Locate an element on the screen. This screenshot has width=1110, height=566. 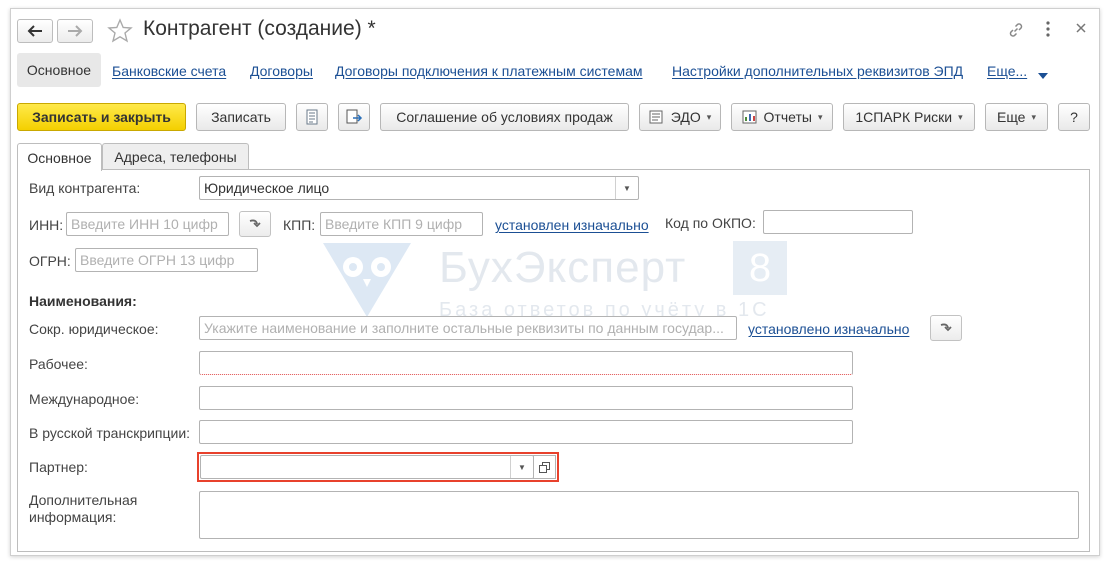
inn-input: Введите ИНН 10 цифр is located at coordinates (147, 224).